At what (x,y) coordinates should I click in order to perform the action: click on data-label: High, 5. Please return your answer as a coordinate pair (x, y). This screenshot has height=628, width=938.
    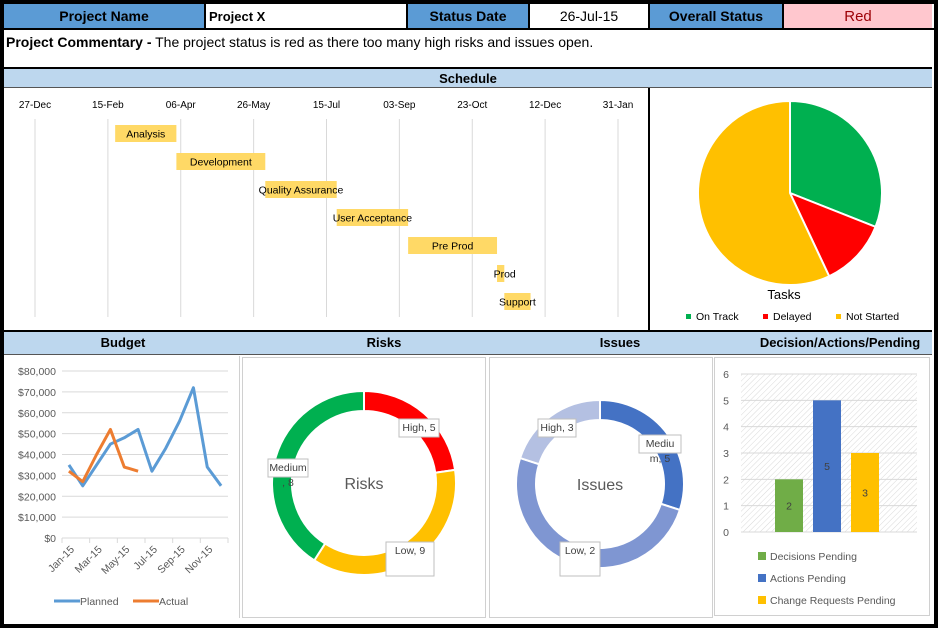
    Looking at the image, I should click on (418, 428).